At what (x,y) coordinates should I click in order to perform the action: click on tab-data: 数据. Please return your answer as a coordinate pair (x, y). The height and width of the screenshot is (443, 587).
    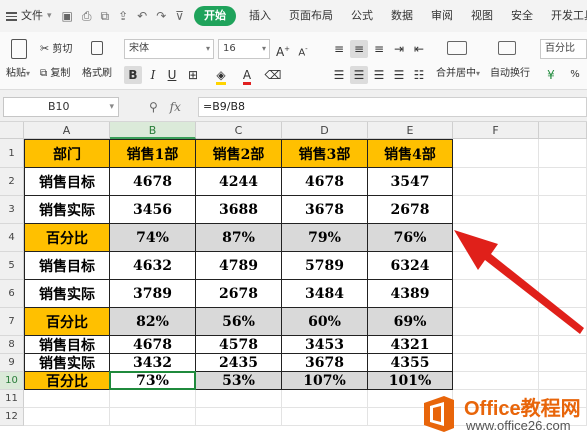
    Looking at the image, I should click on (402, 16).